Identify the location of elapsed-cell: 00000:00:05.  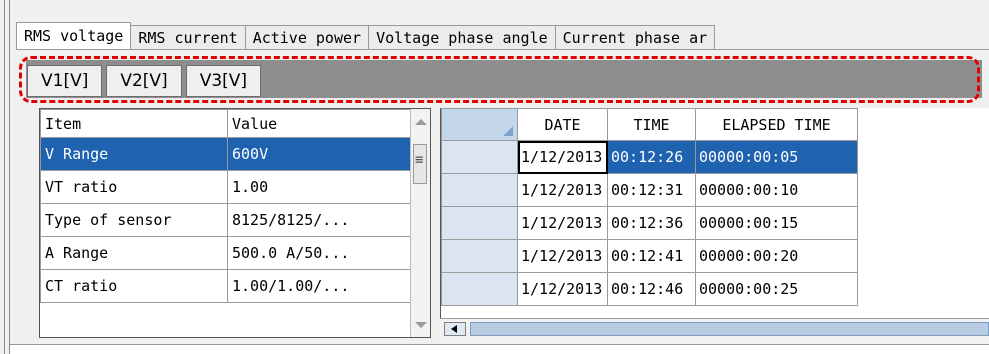
(776, 157).